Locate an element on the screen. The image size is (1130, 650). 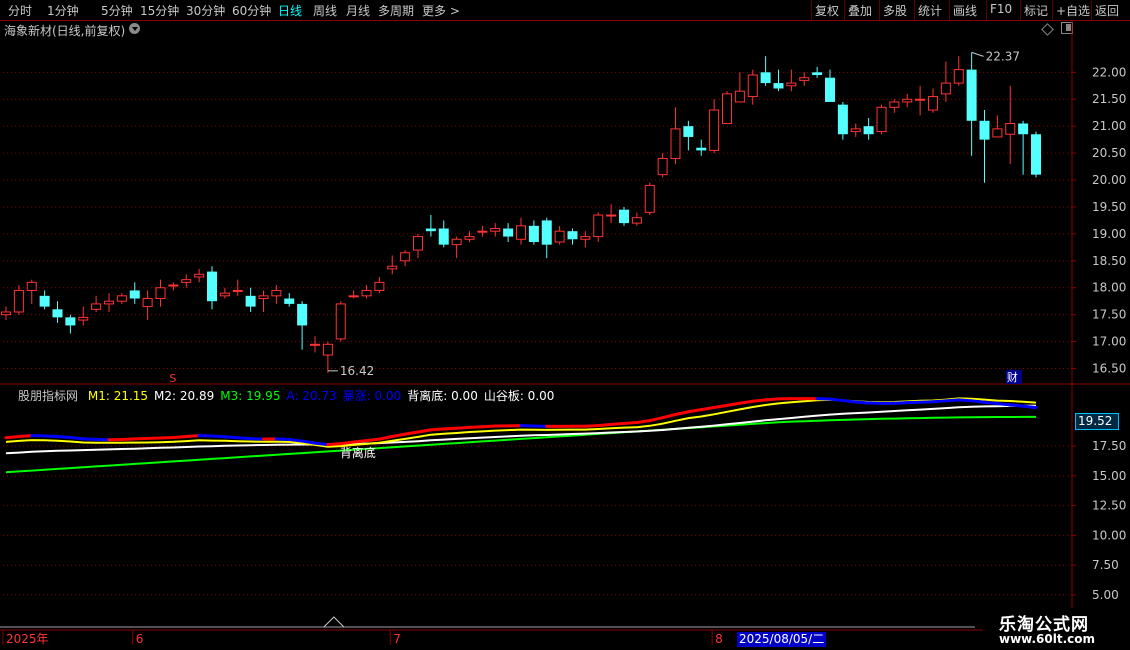
legend-item-m3: M3: 19.95 is located at coordinates (250, 396).